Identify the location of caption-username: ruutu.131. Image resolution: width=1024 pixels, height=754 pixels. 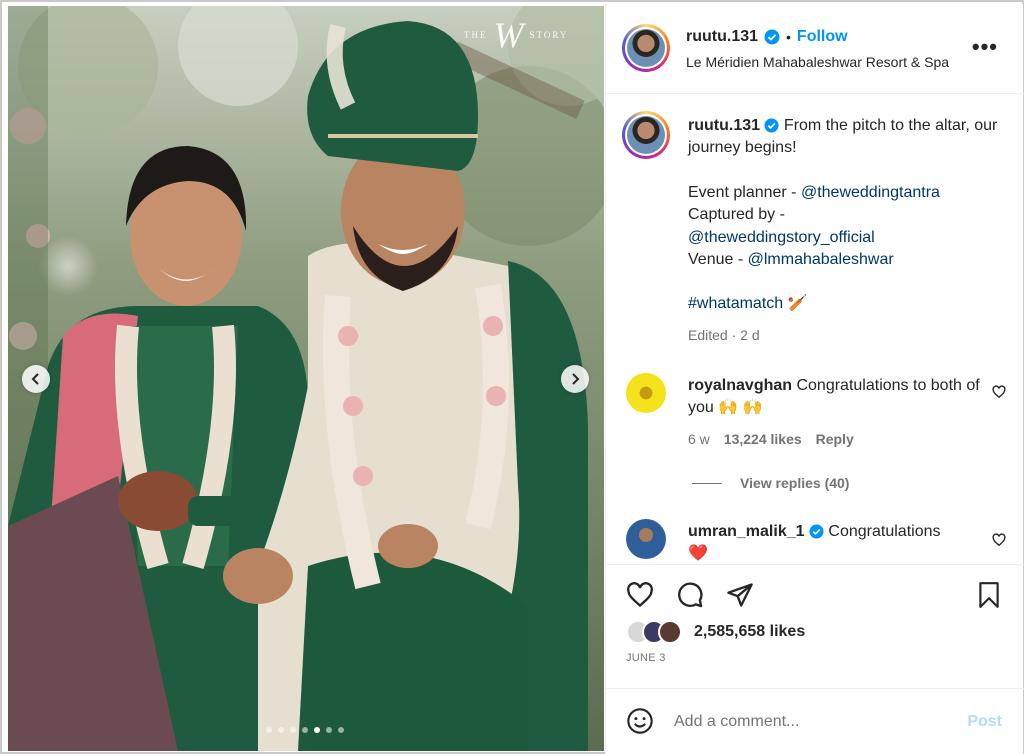
(724, 125).